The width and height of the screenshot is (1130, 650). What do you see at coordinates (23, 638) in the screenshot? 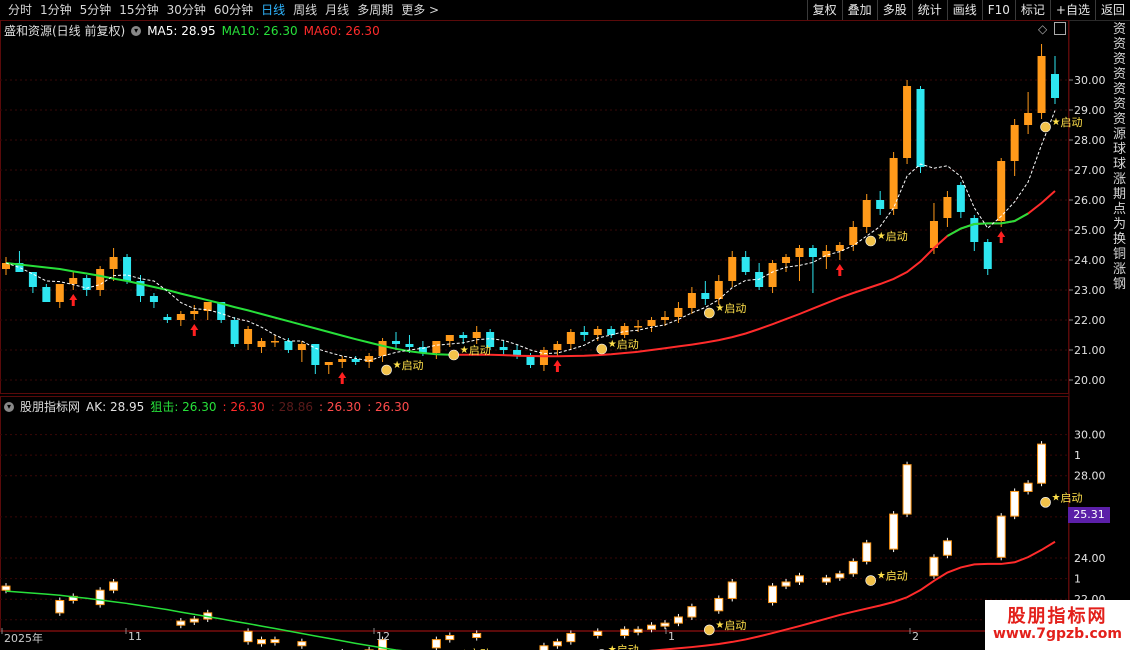
I see `date-label: 2025年` at bounding box center [23, 638].